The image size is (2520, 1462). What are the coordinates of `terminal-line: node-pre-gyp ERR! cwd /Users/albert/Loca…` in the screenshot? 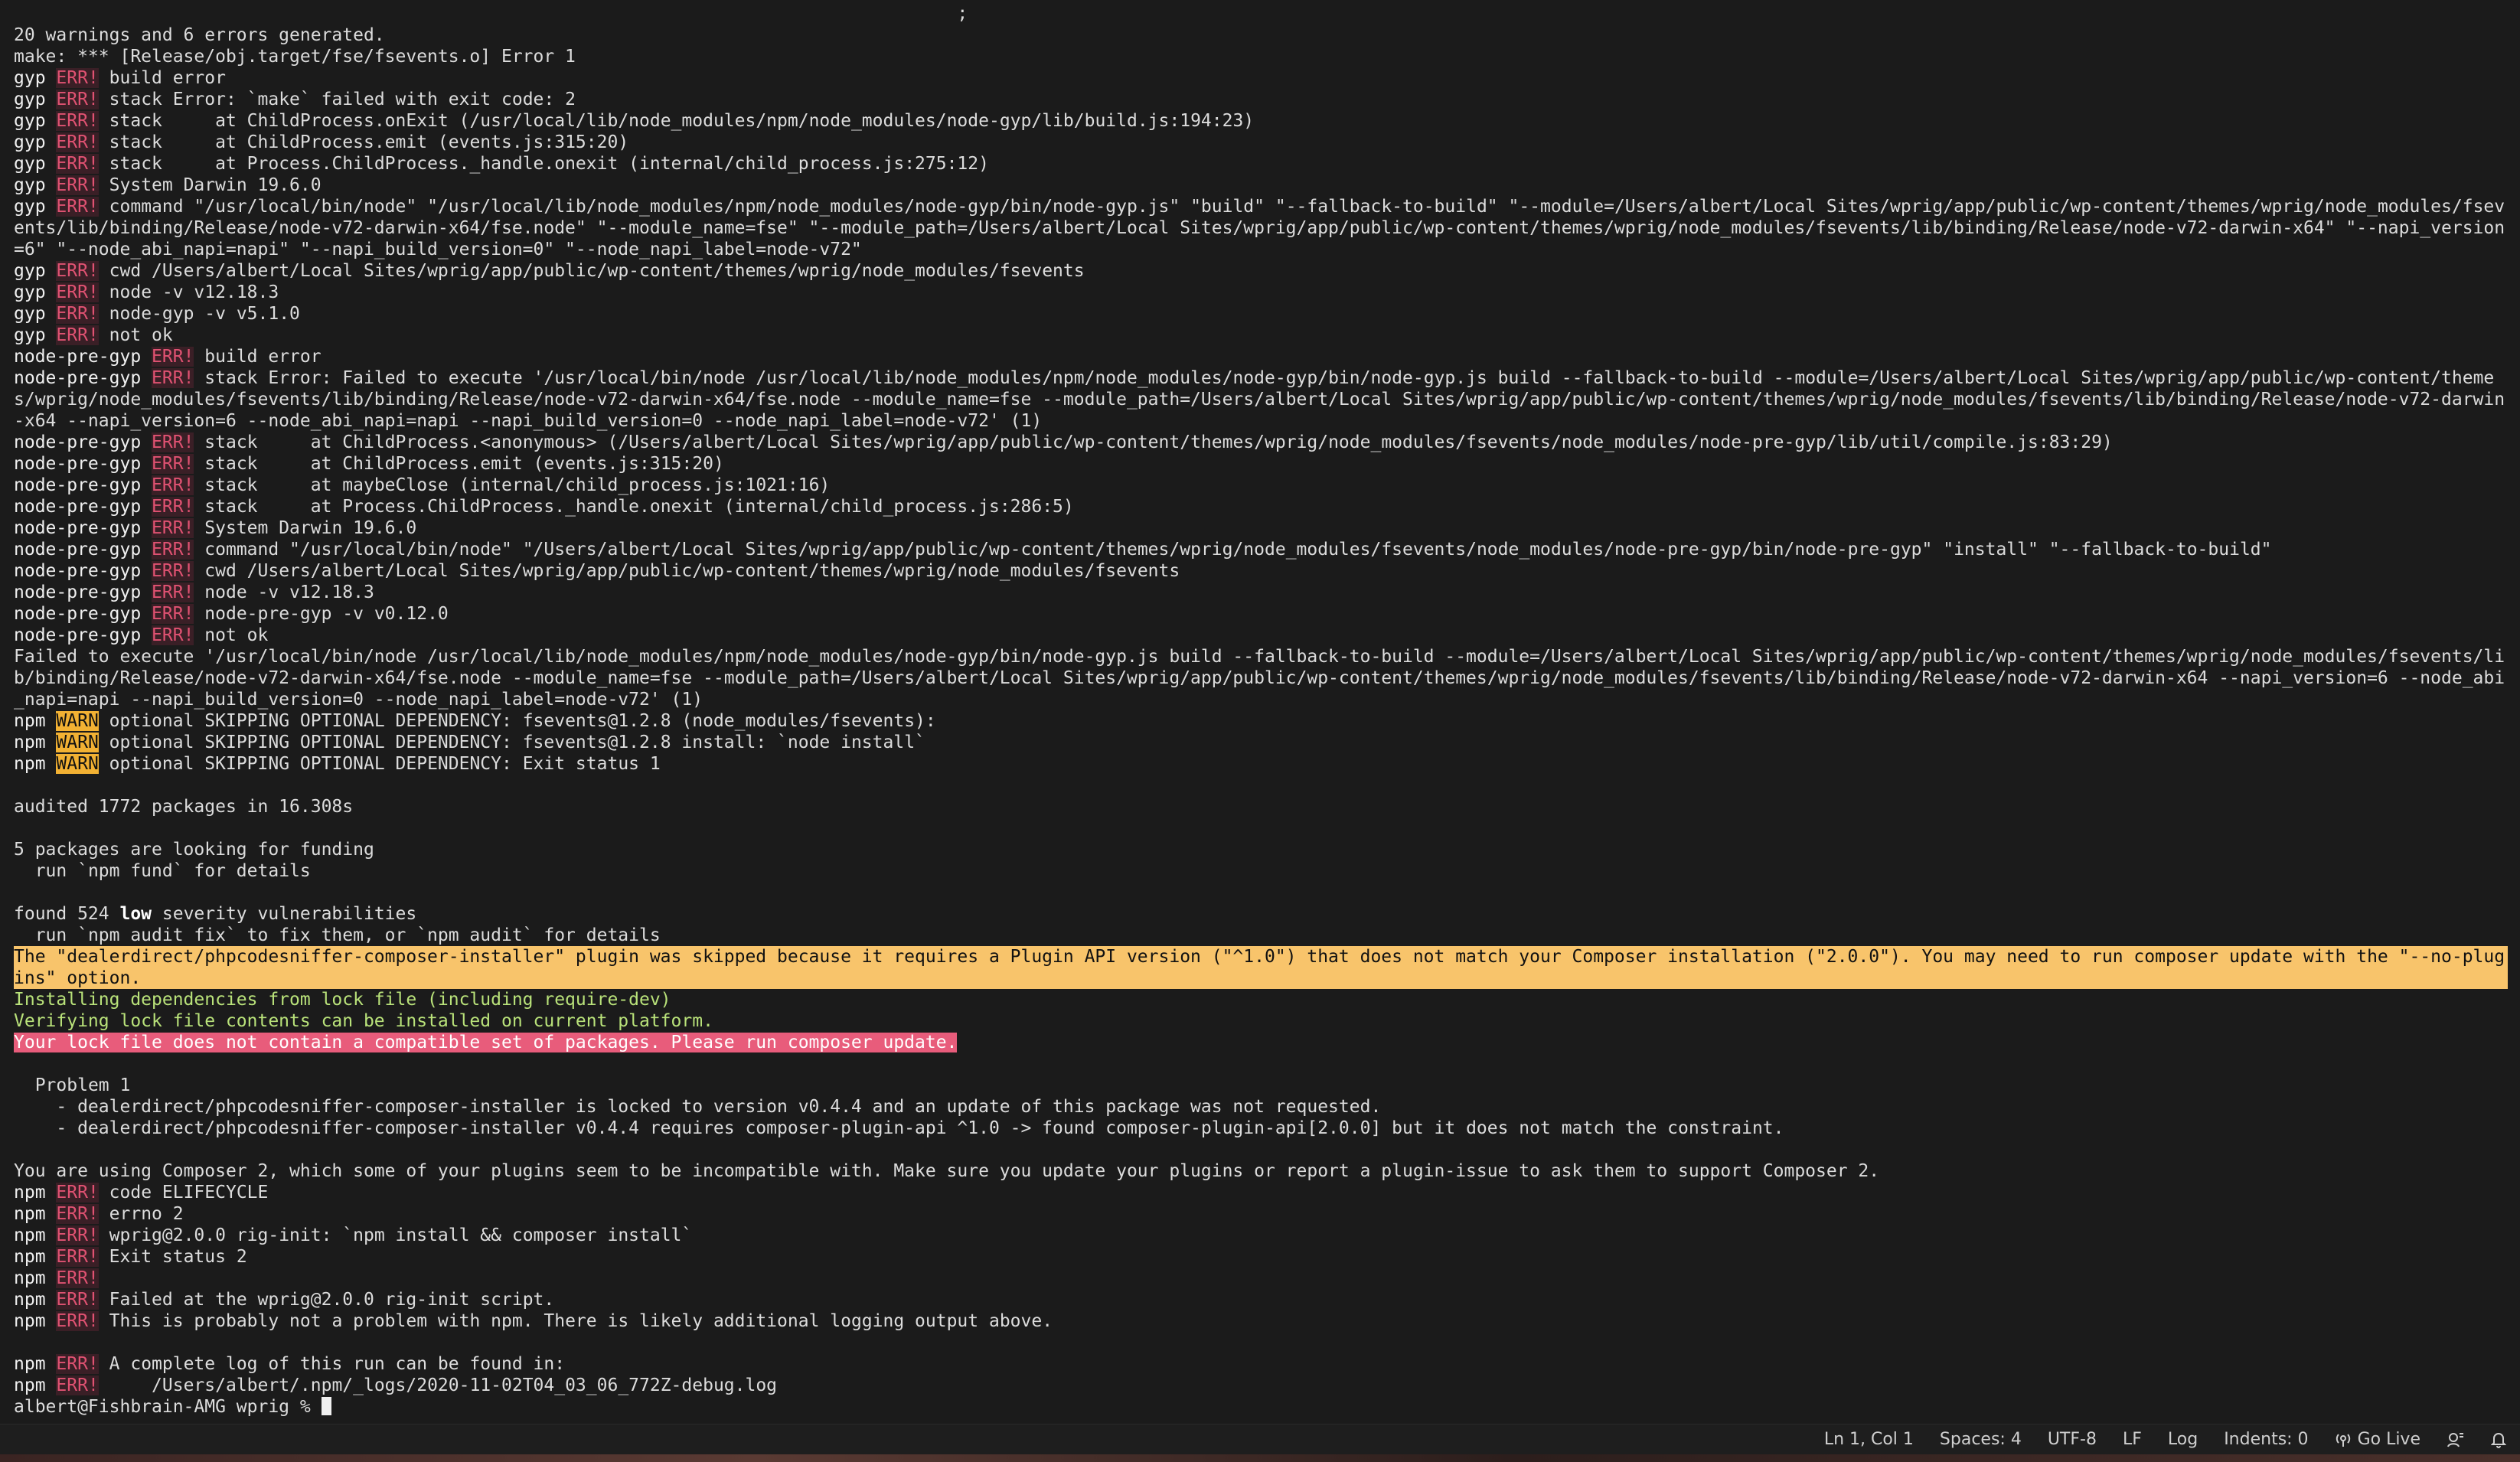 It's located at (1261, 571).